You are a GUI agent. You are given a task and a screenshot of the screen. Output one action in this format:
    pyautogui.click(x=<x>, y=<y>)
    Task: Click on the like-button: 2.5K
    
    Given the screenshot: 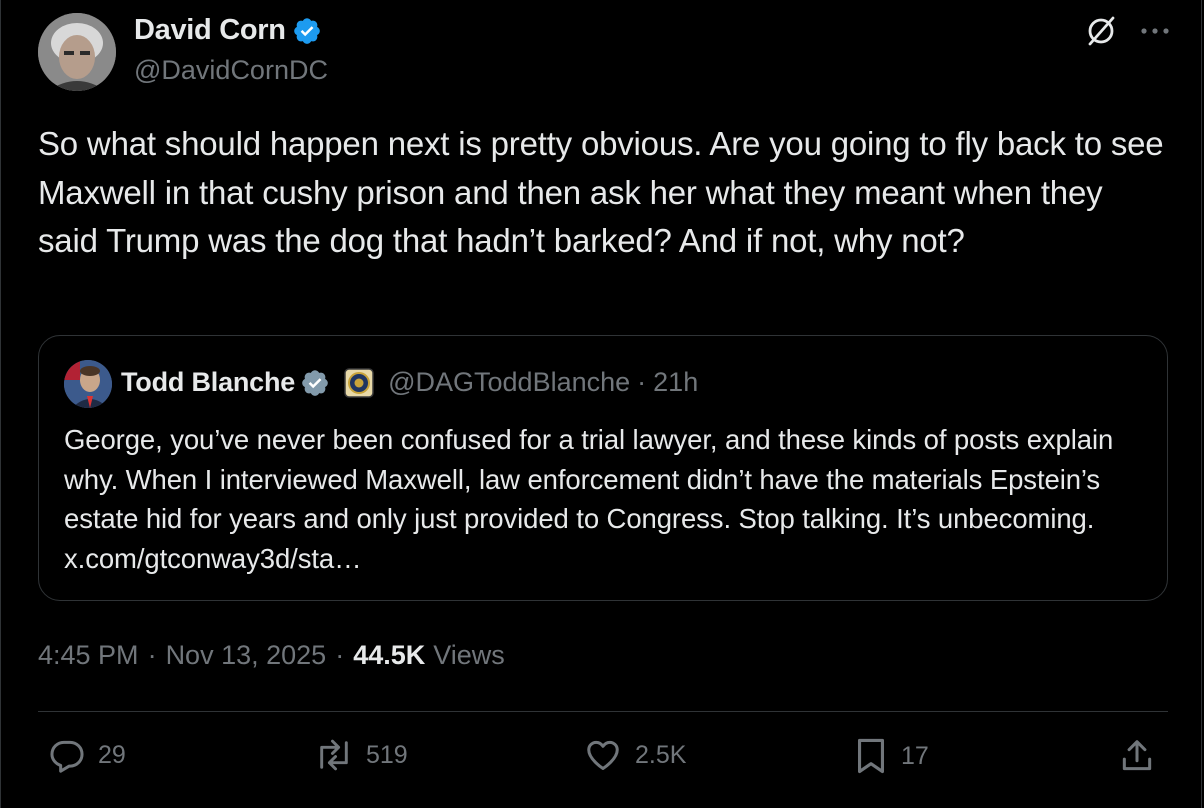 What is the action you would take?
    pyautogui.click(x=634, y=755)
    